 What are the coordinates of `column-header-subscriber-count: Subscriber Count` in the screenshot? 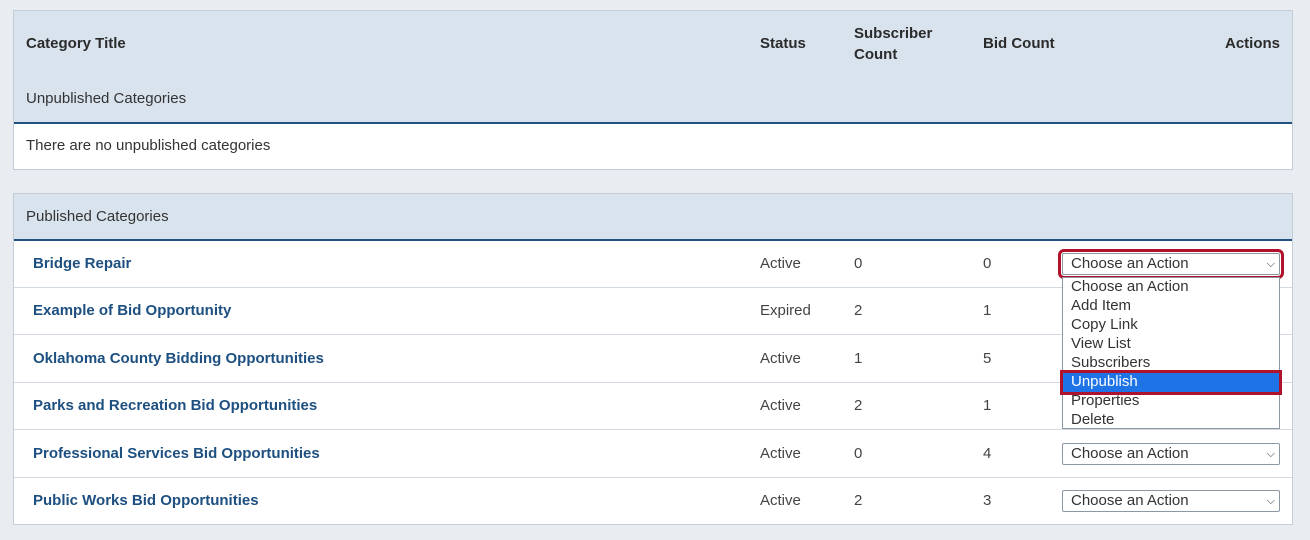 It's located at (893, 44).